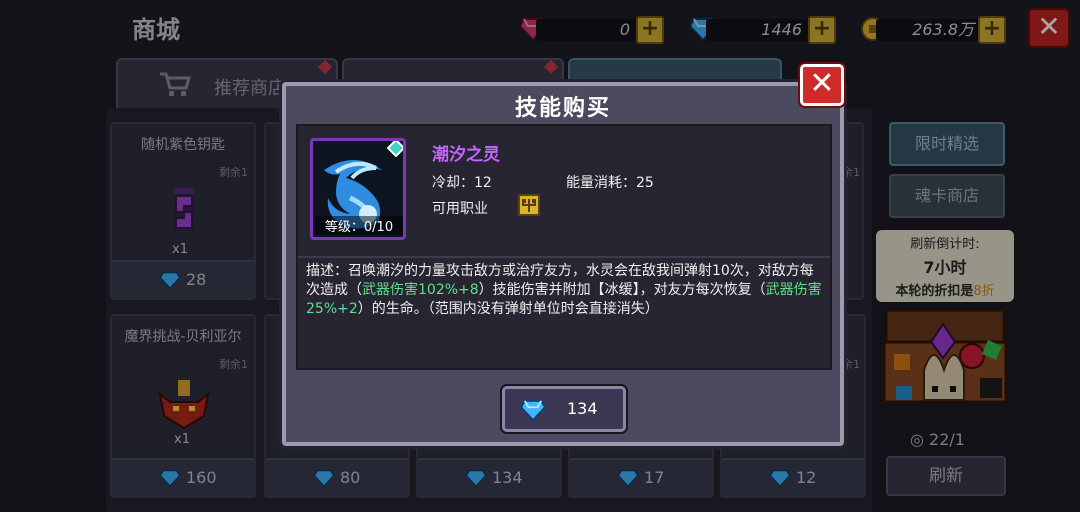 This screenshot has height=512, width=1080. I want to click on blue-gem-icon, so click(533, 410).